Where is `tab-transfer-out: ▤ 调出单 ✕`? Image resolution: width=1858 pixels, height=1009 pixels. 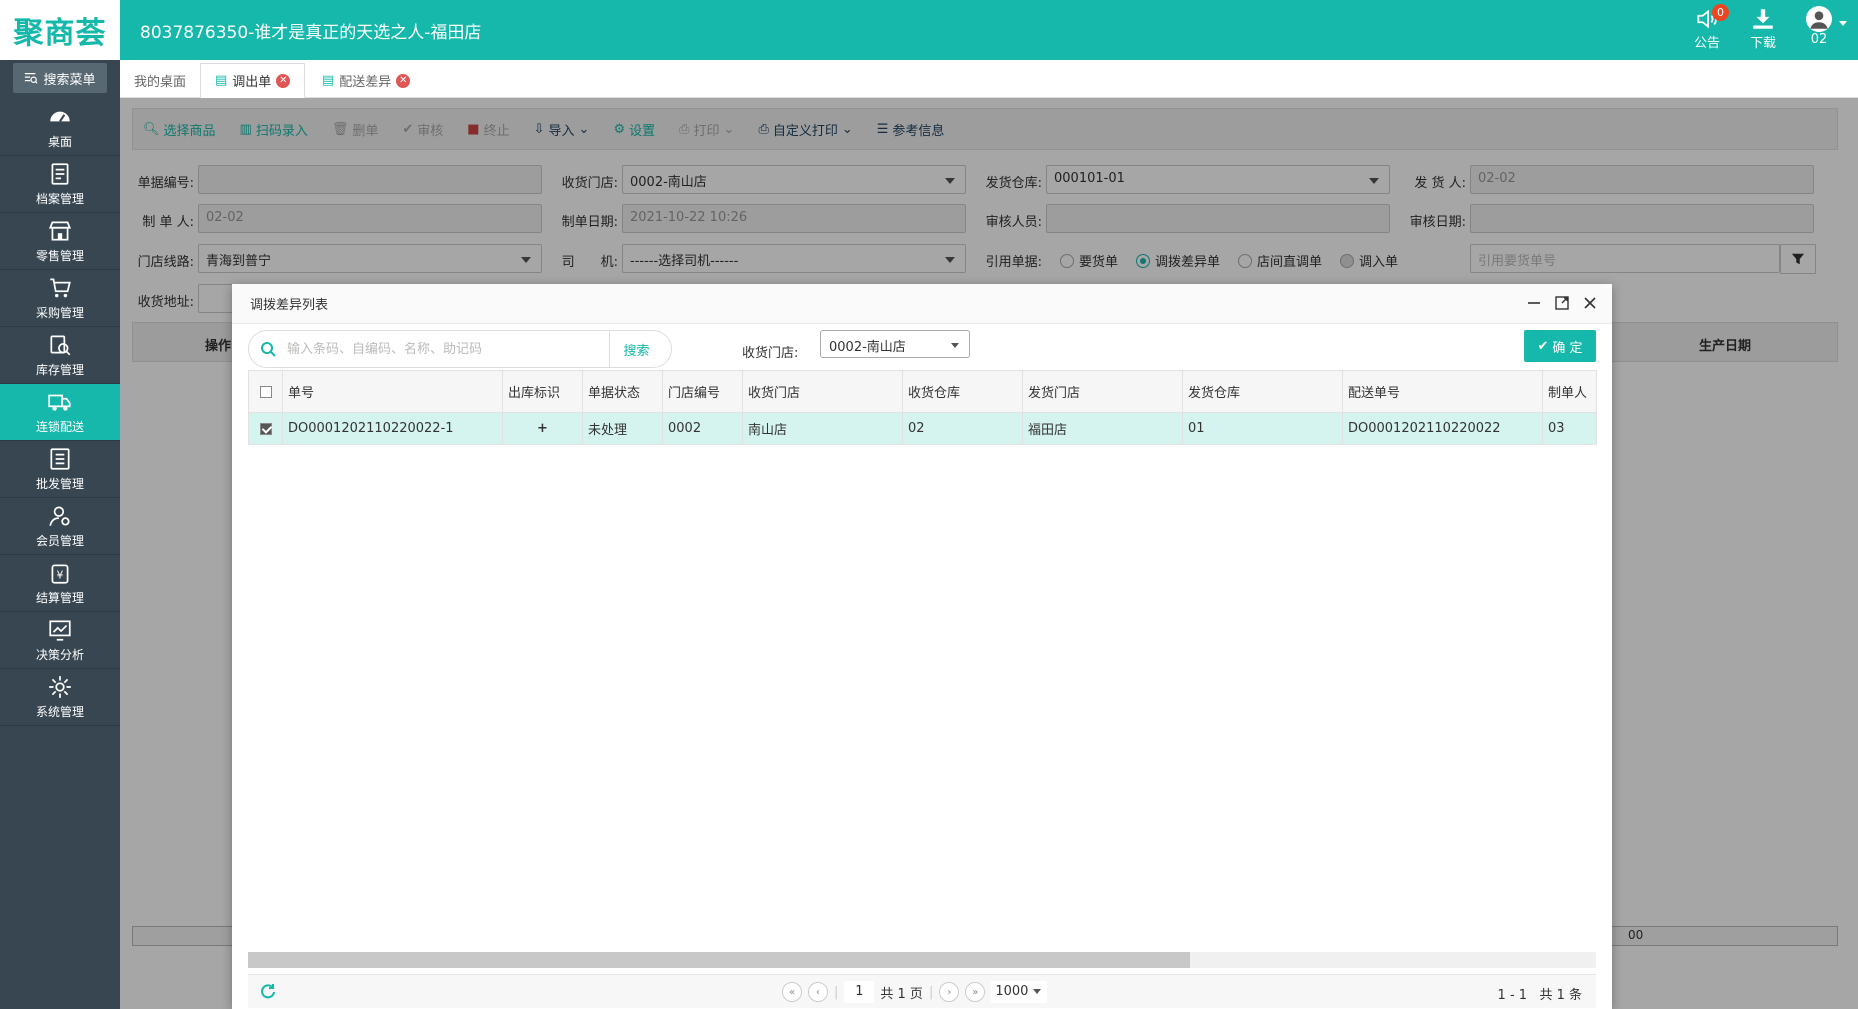 tab-transfer-out: ▤ 调出单 ✕ is located at coordinates (253, 80).